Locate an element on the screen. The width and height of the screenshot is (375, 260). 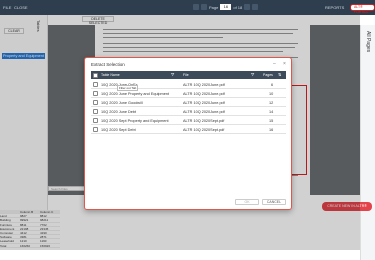
last-page-button is located at coordinates (255, 7).